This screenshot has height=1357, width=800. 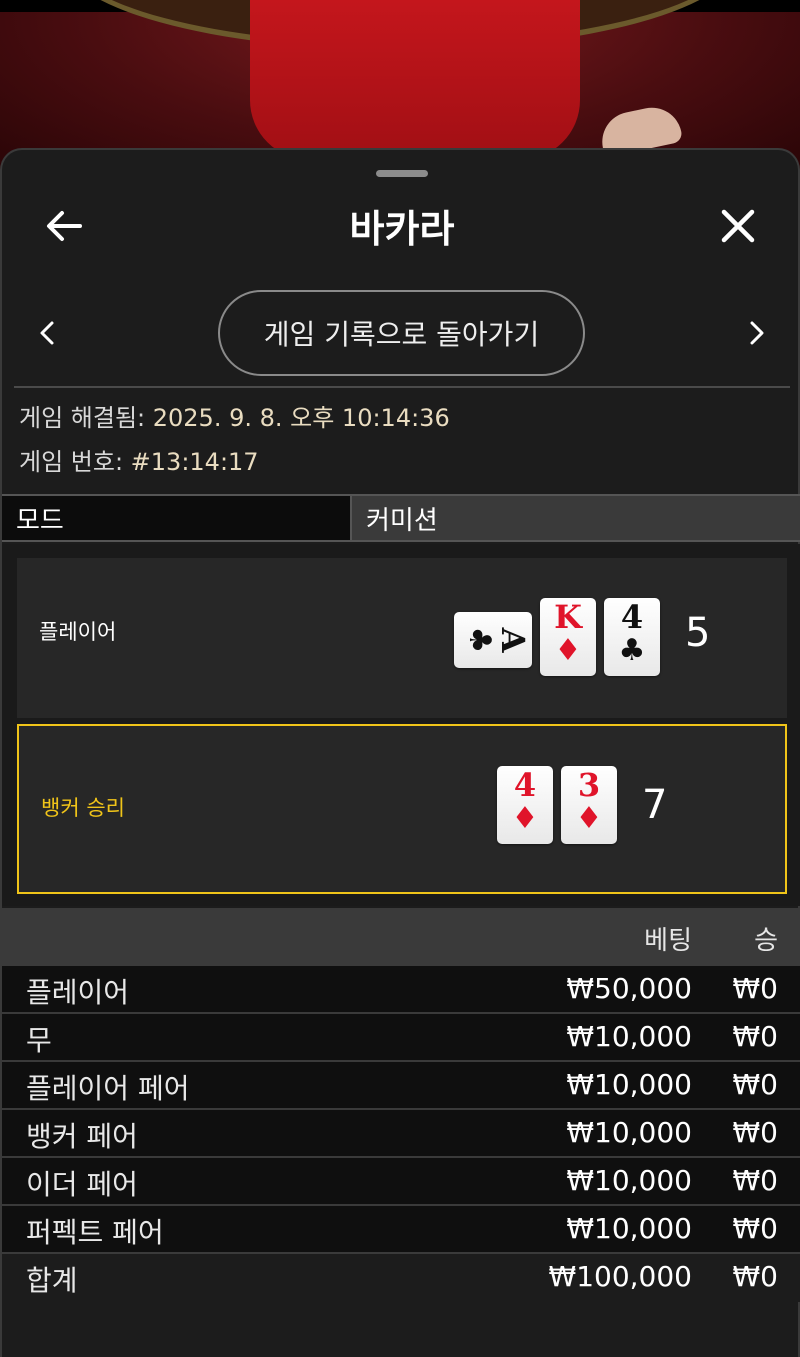 What do you see at coordinates (401, 1278) in the screenshot?
I see `total-row: 합계 ₩100,000 ₩0` at bounding box center [401, 1278].